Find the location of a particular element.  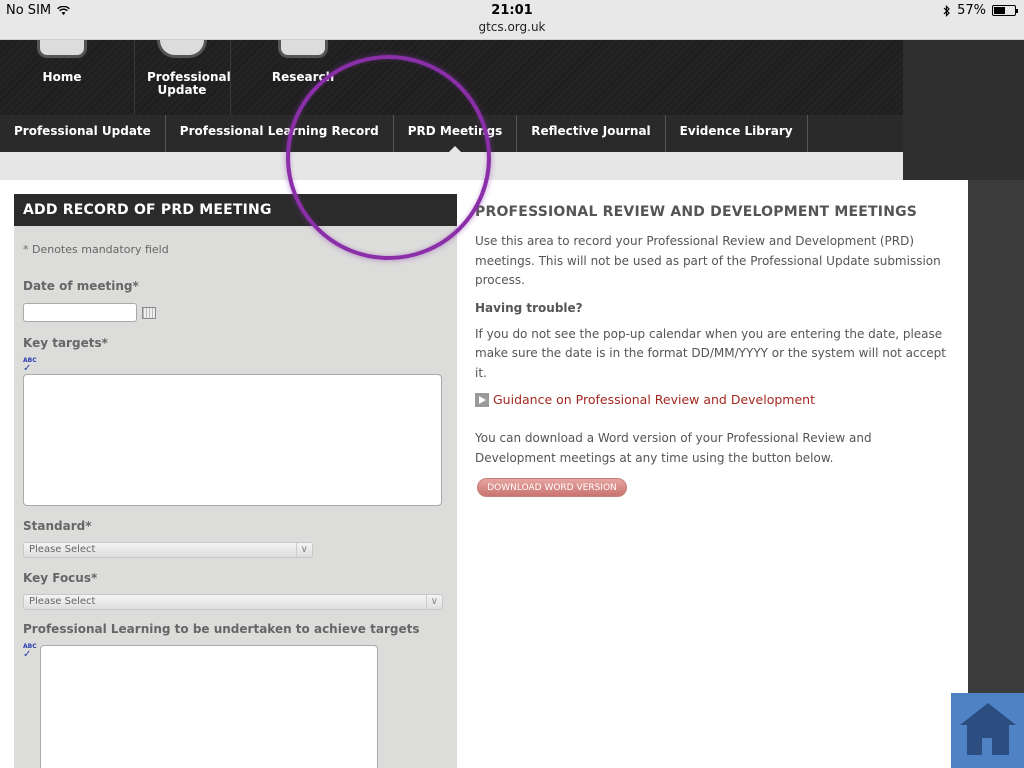

download-word-button: DOWNLOAD WORD VERSION is located at coordinates (552, 487).